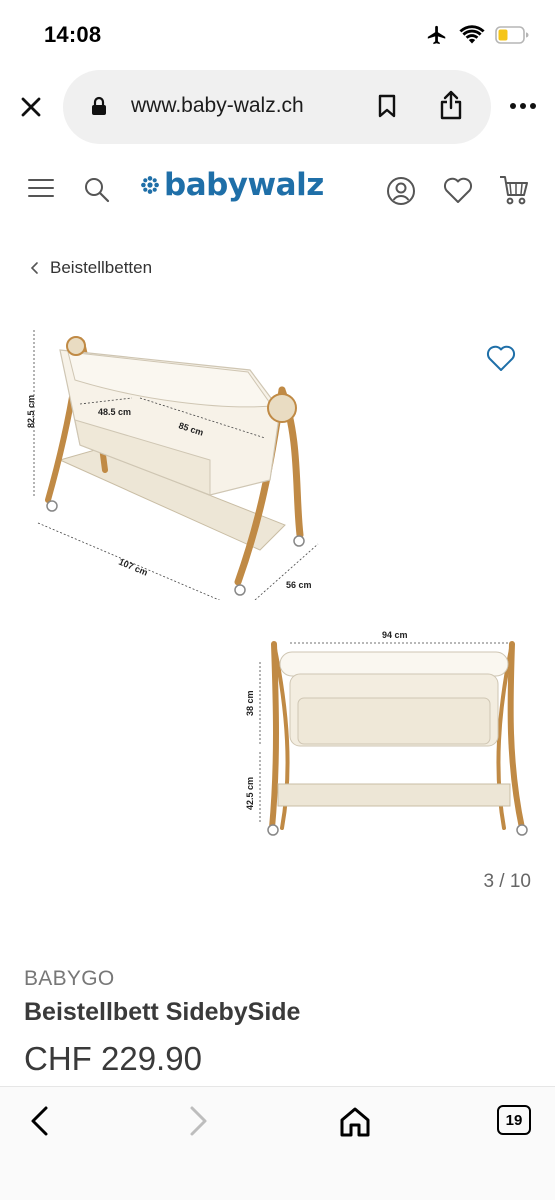  What do you see at coordinates (99, 105) in the screenshot?
I see `lock-icon` at bounding box center [99, 105].